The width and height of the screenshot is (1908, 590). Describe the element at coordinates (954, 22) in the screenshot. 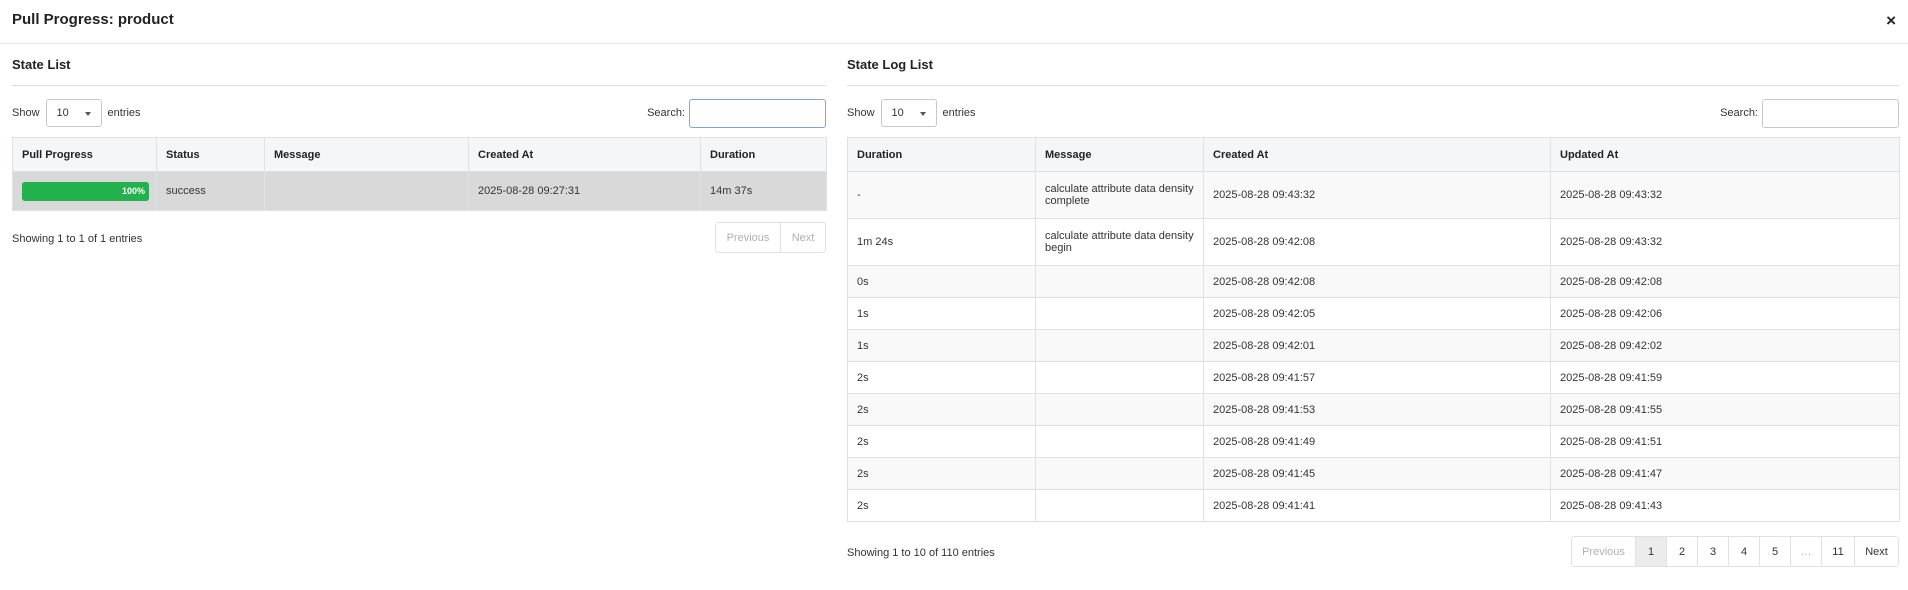

I see `modal-header: Pull Progress: product ×` at that location.